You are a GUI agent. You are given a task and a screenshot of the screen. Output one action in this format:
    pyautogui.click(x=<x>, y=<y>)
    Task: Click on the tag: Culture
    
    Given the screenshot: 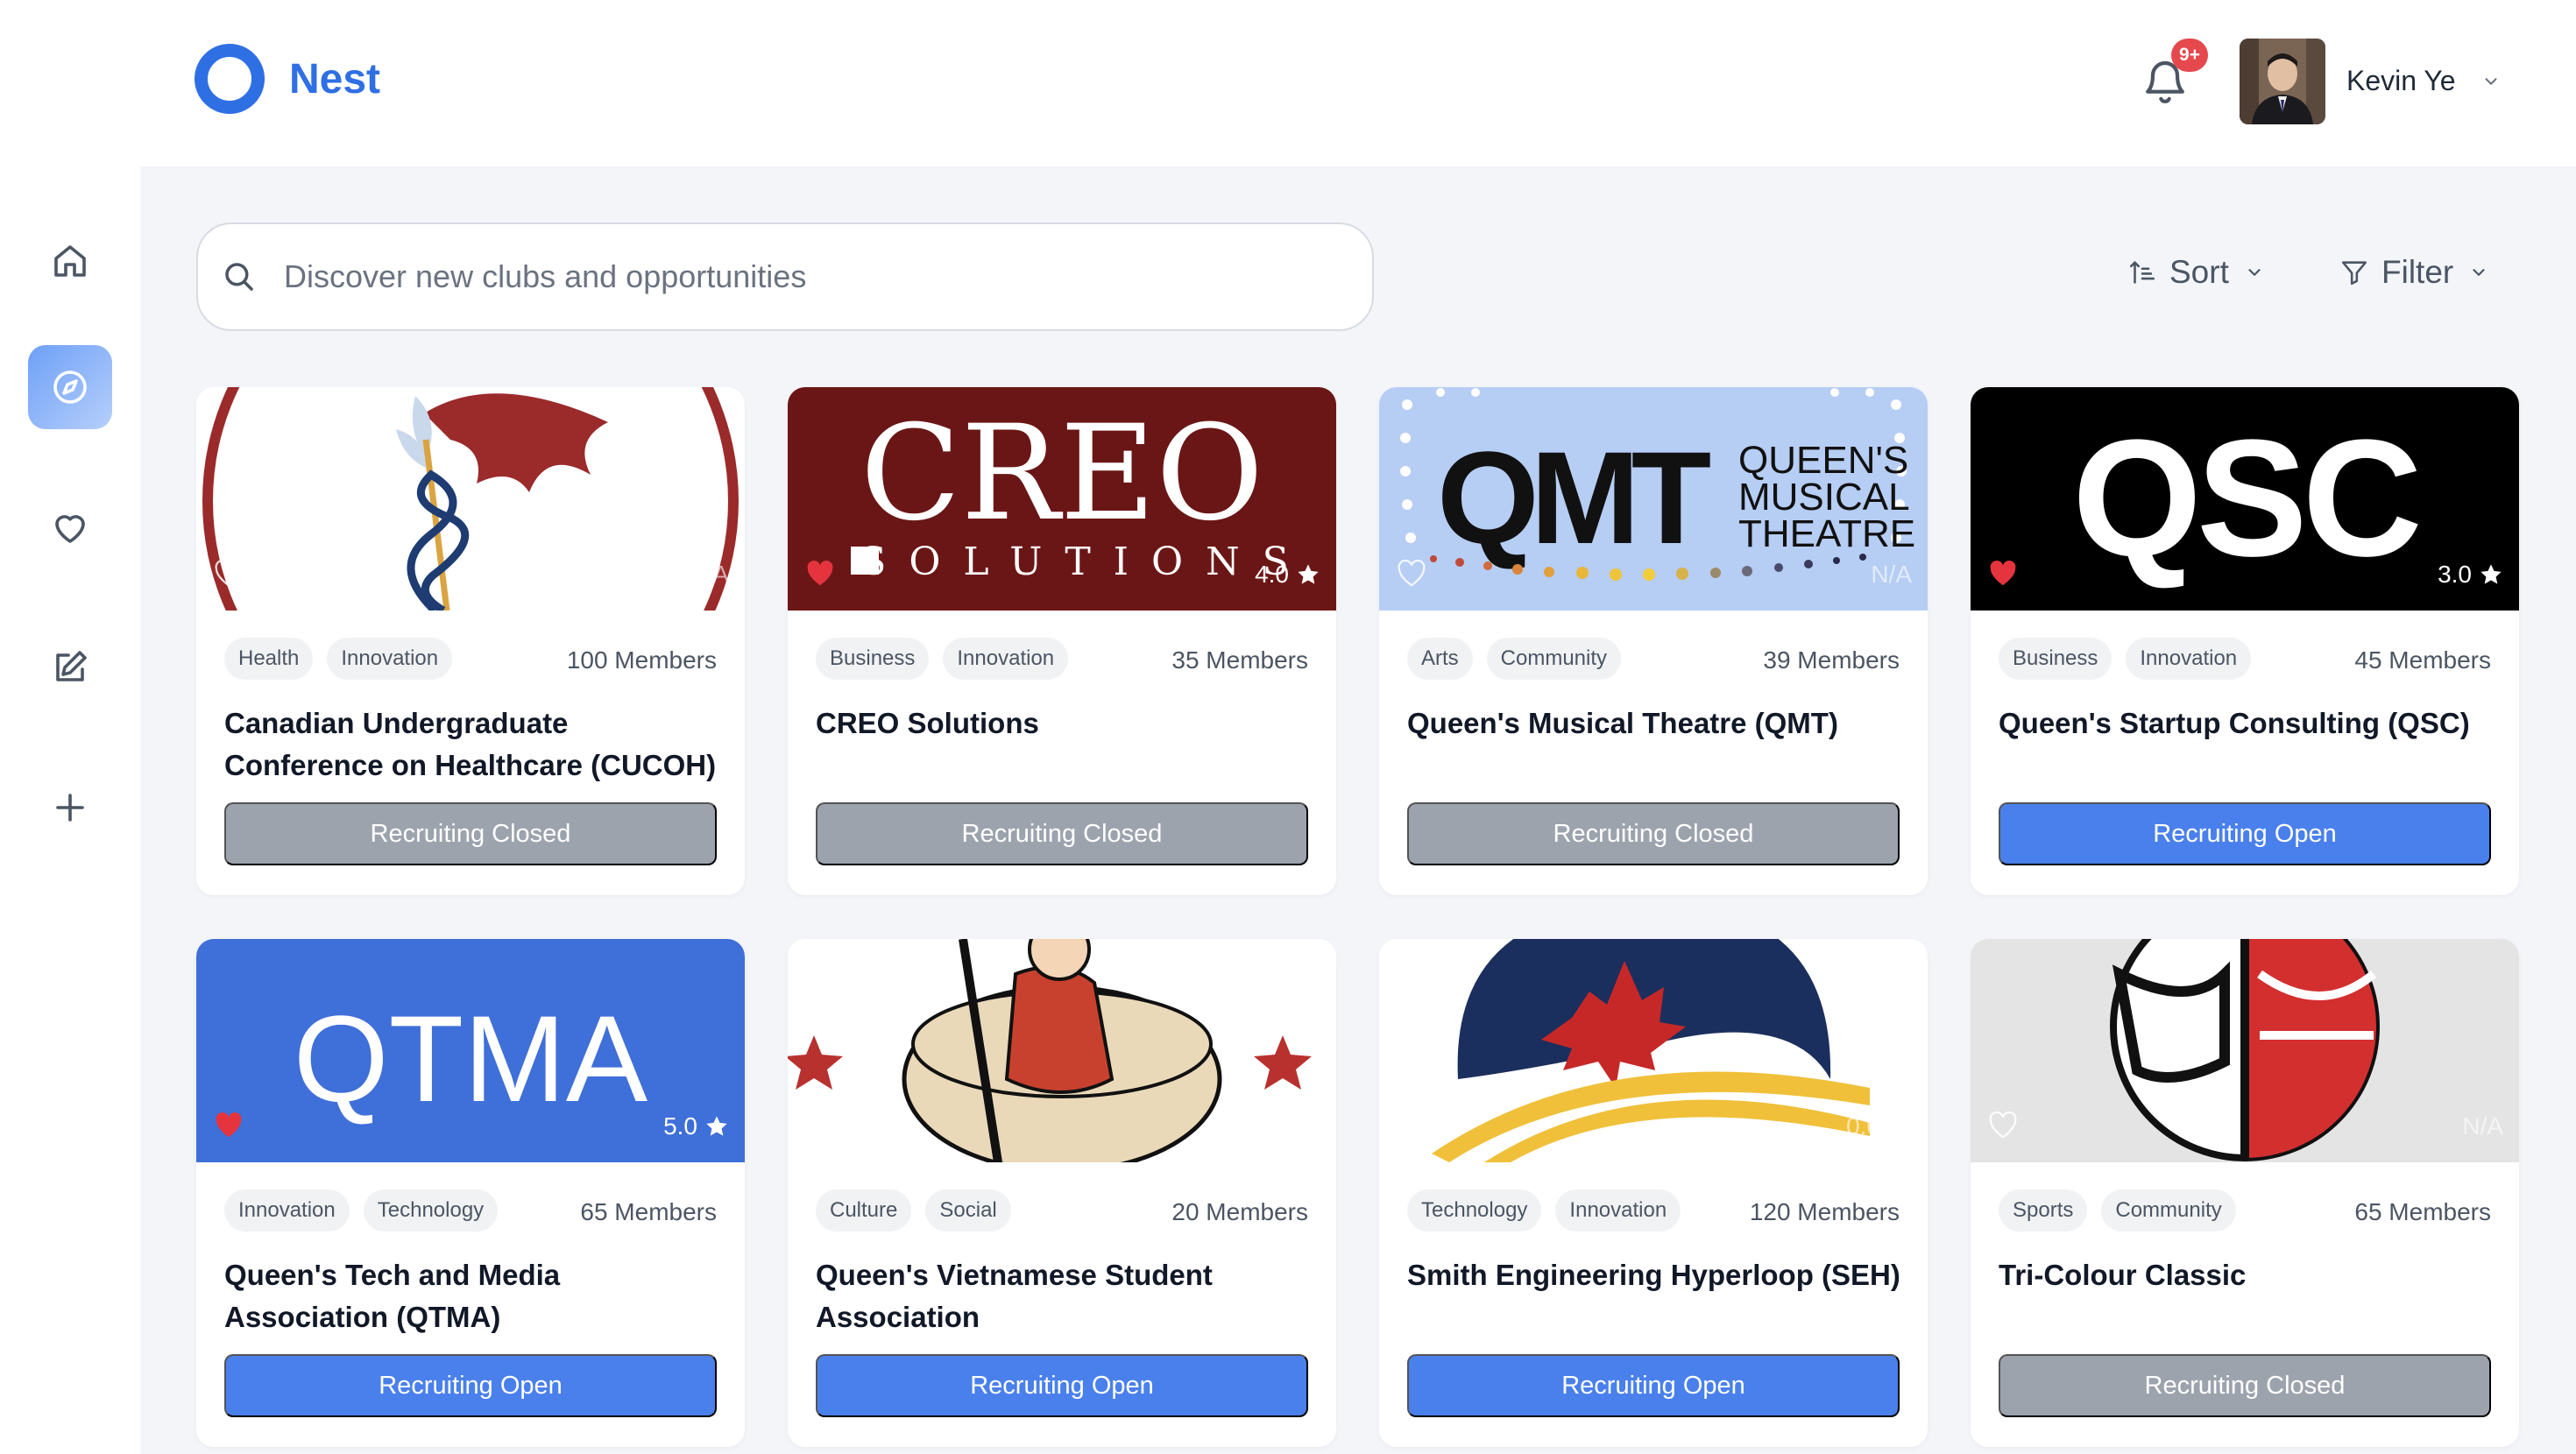 What is the action you would take?
    pyautogui.click(x=864, y=1210)
    